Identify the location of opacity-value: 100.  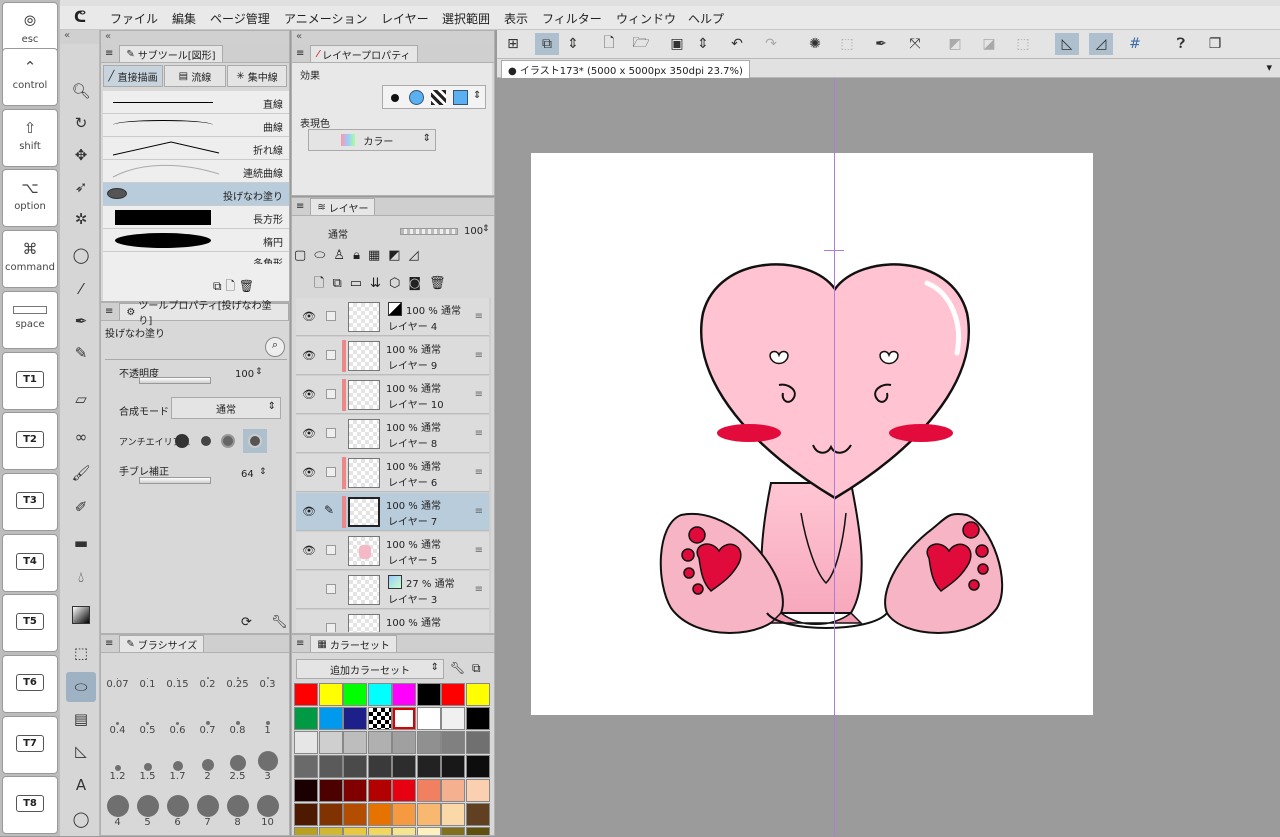
(244, 374).